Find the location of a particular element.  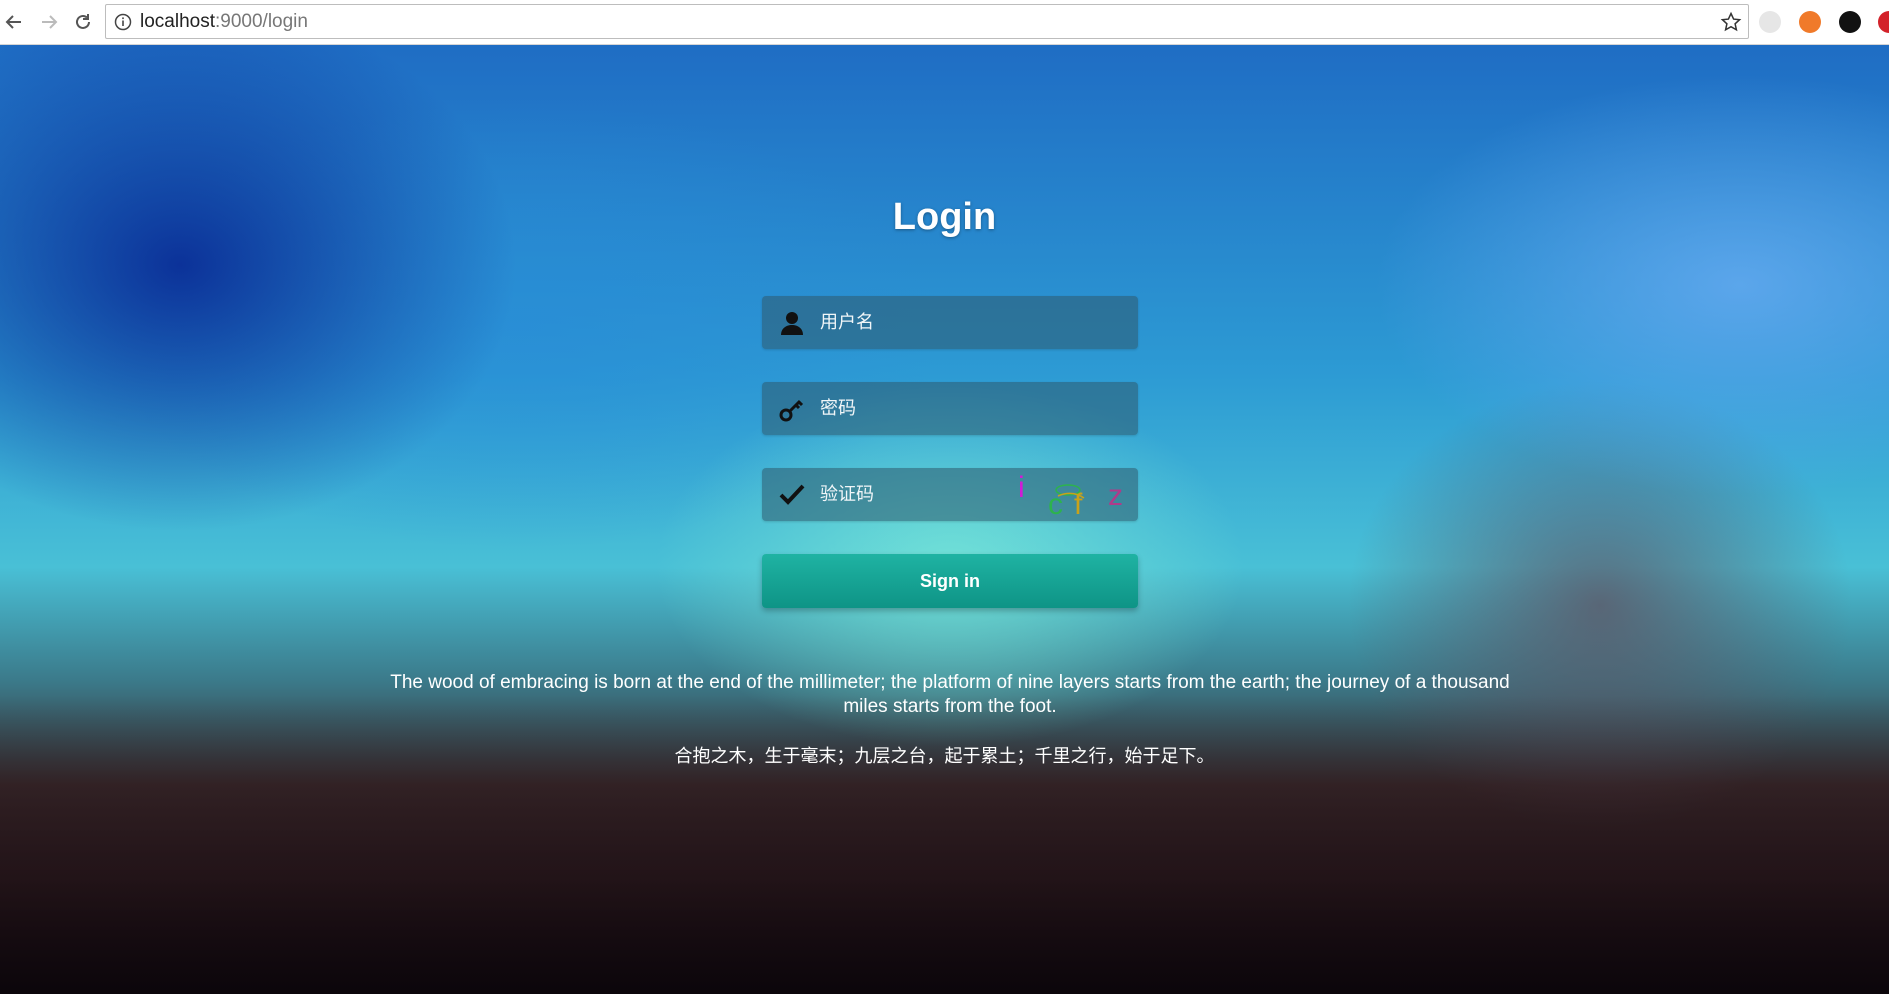

password-field is located at coordinates (950, 408).